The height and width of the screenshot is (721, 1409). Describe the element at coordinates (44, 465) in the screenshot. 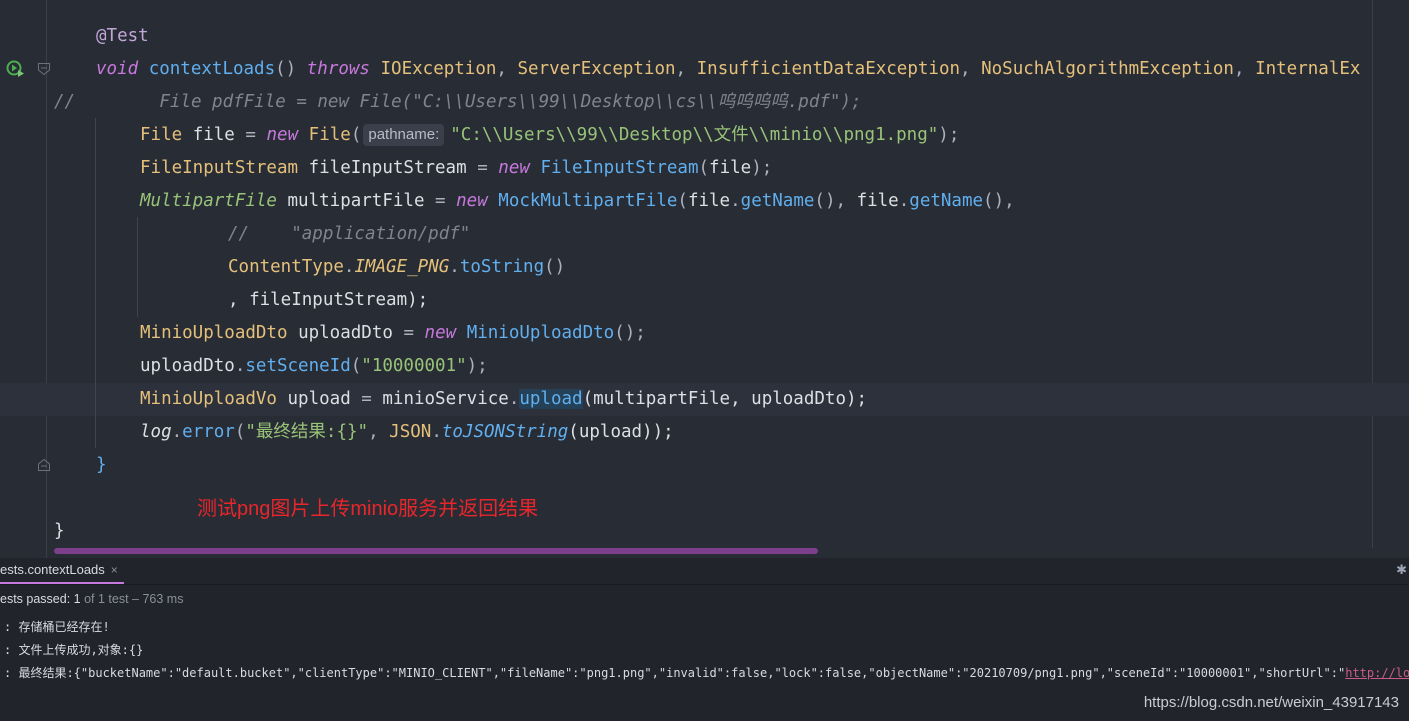

I see `fold-end-icon` at that location.